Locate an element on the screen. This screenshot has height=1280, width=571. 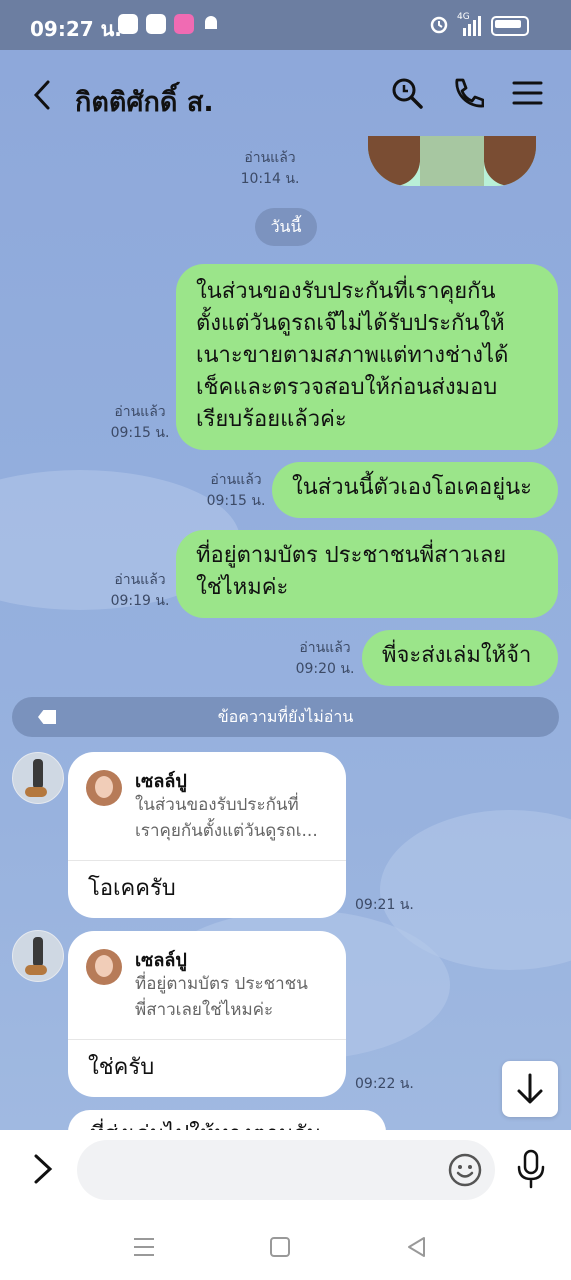
search-icon is located at coordinates (407, 93).